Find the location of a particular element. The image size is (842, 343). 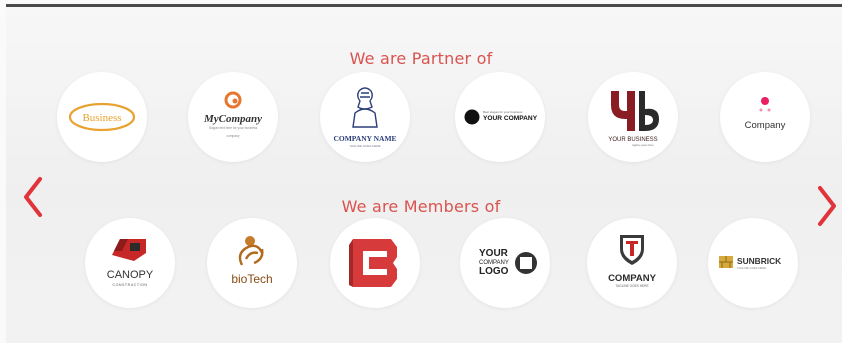

sunbrick-logo-text: SUNBRICK is located at coordinates (759, 261).